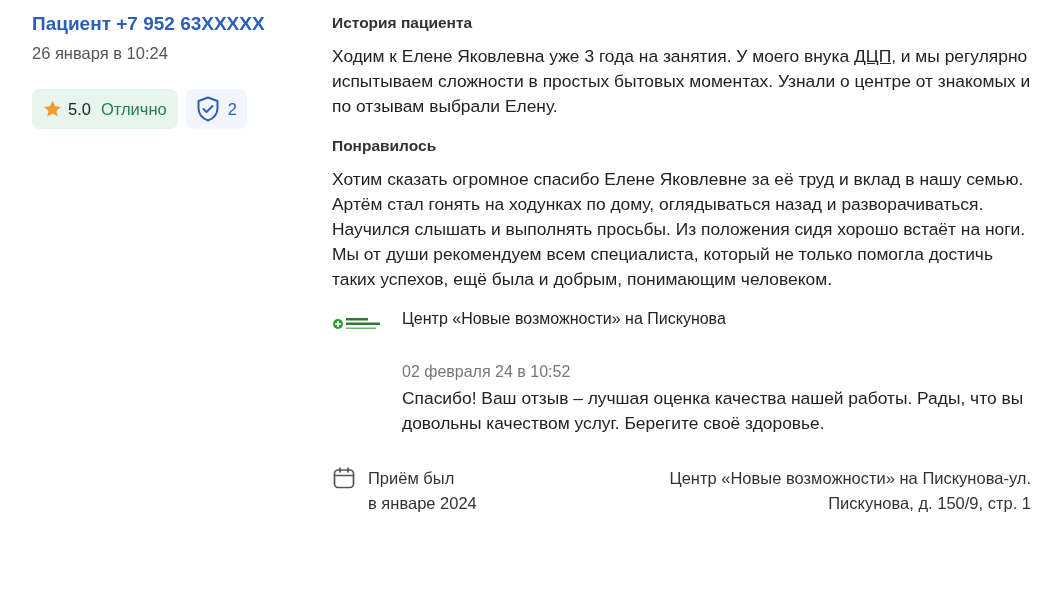 This screenshot has width=1057, height=606. Describe the element at coordinates (713, 411) in the screenshot. I see `reply-text: Спасибо! Ваш отзыв – лучшая оценка качества нашей работы. Рады, что вы довольны качеством услуг. Берегите своё здоровье.` at that location.